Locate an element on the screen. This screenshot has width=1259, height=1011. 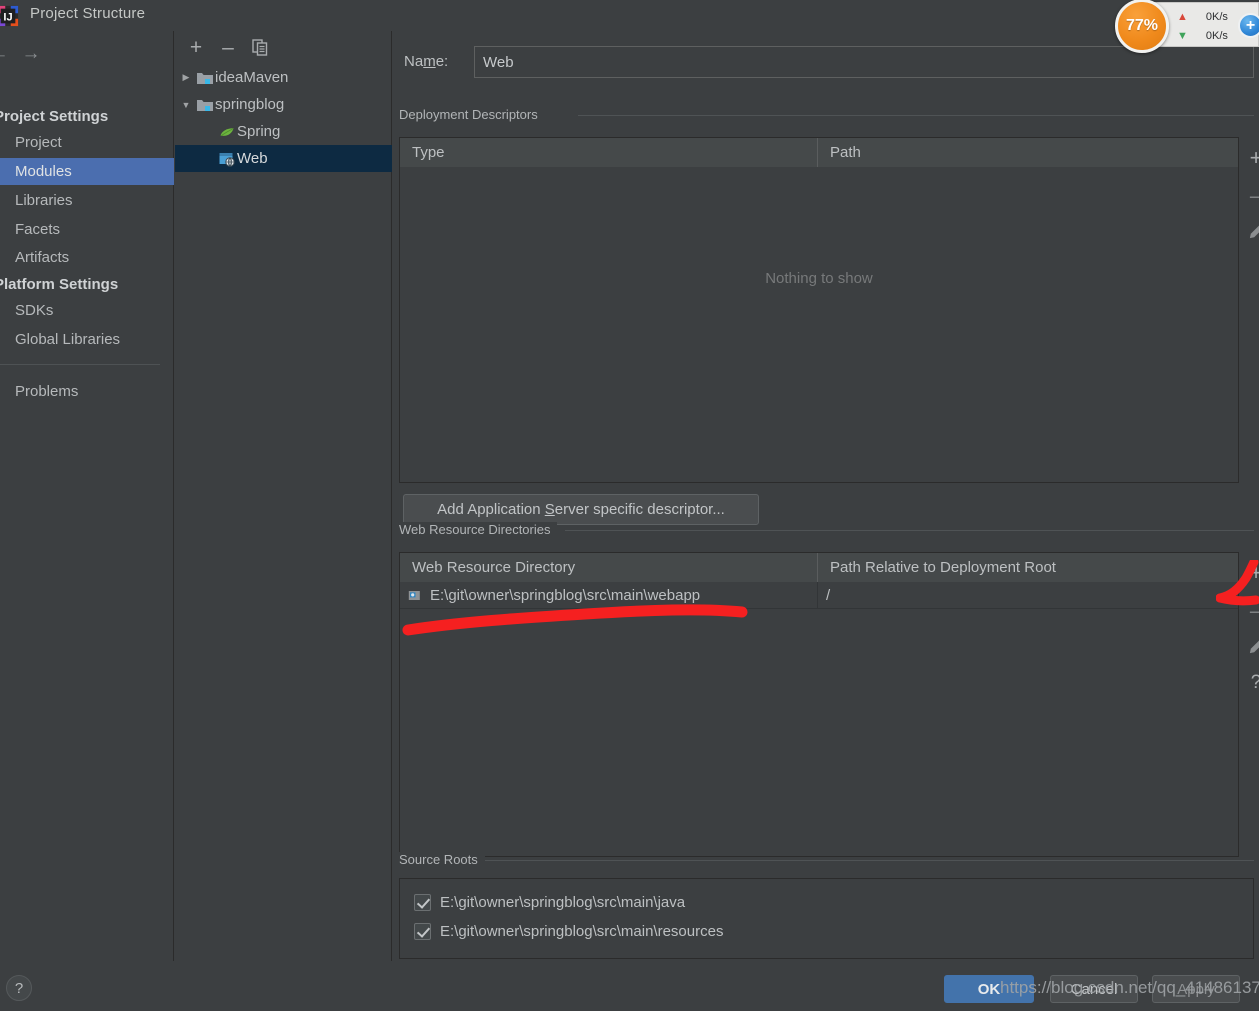
question-icon: ? is located at coordinates (1249, 682).